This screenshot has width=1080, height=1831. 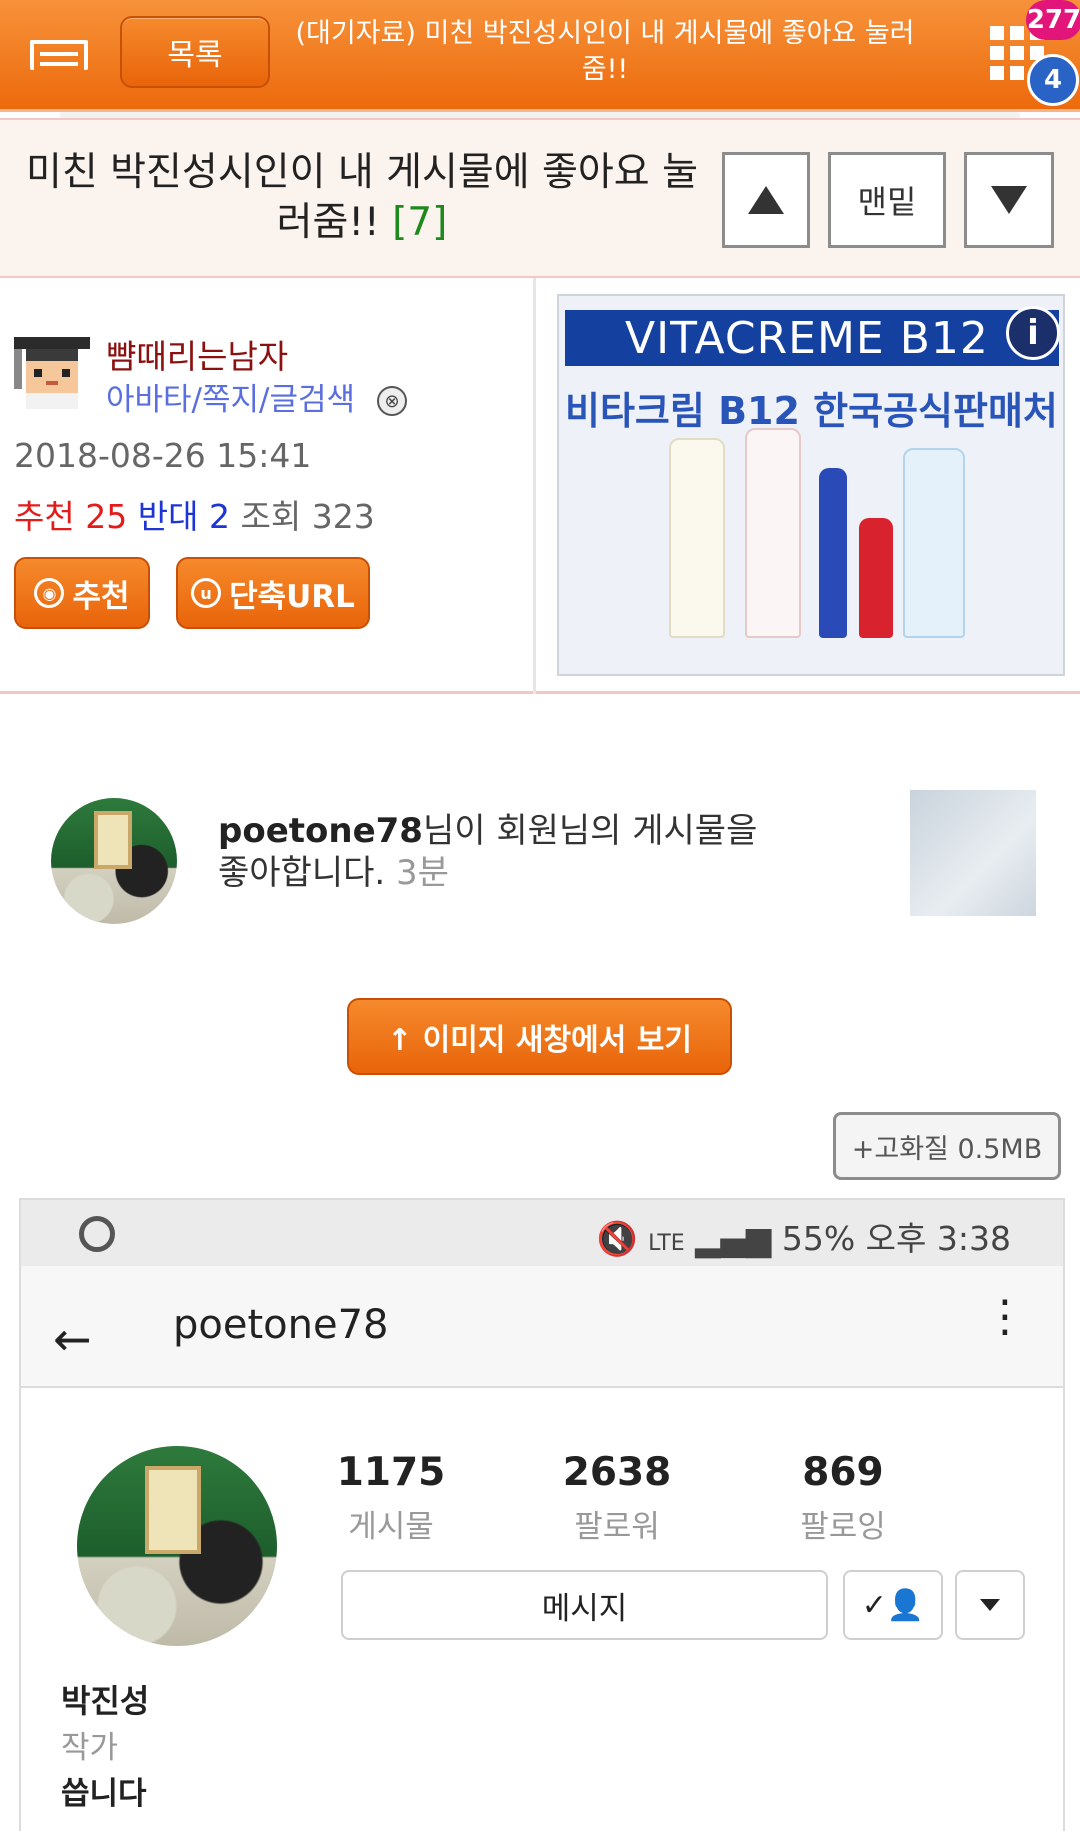 I want to click on divider, so click(x=534, y=486).